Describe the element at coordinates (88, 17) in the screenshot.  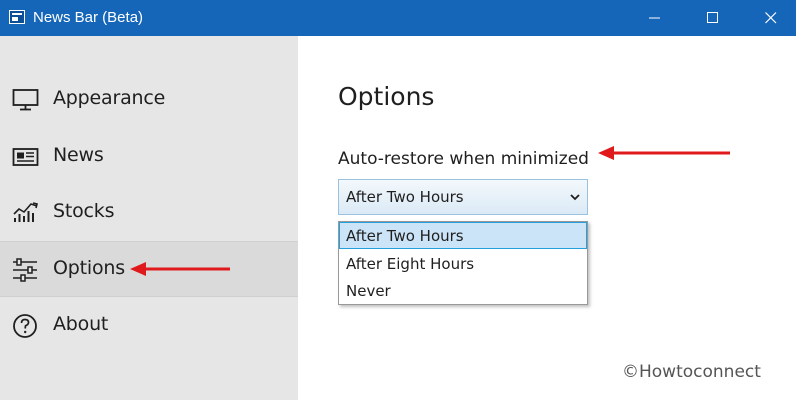
I see `window-title: News Bar (Beta)` at that location.